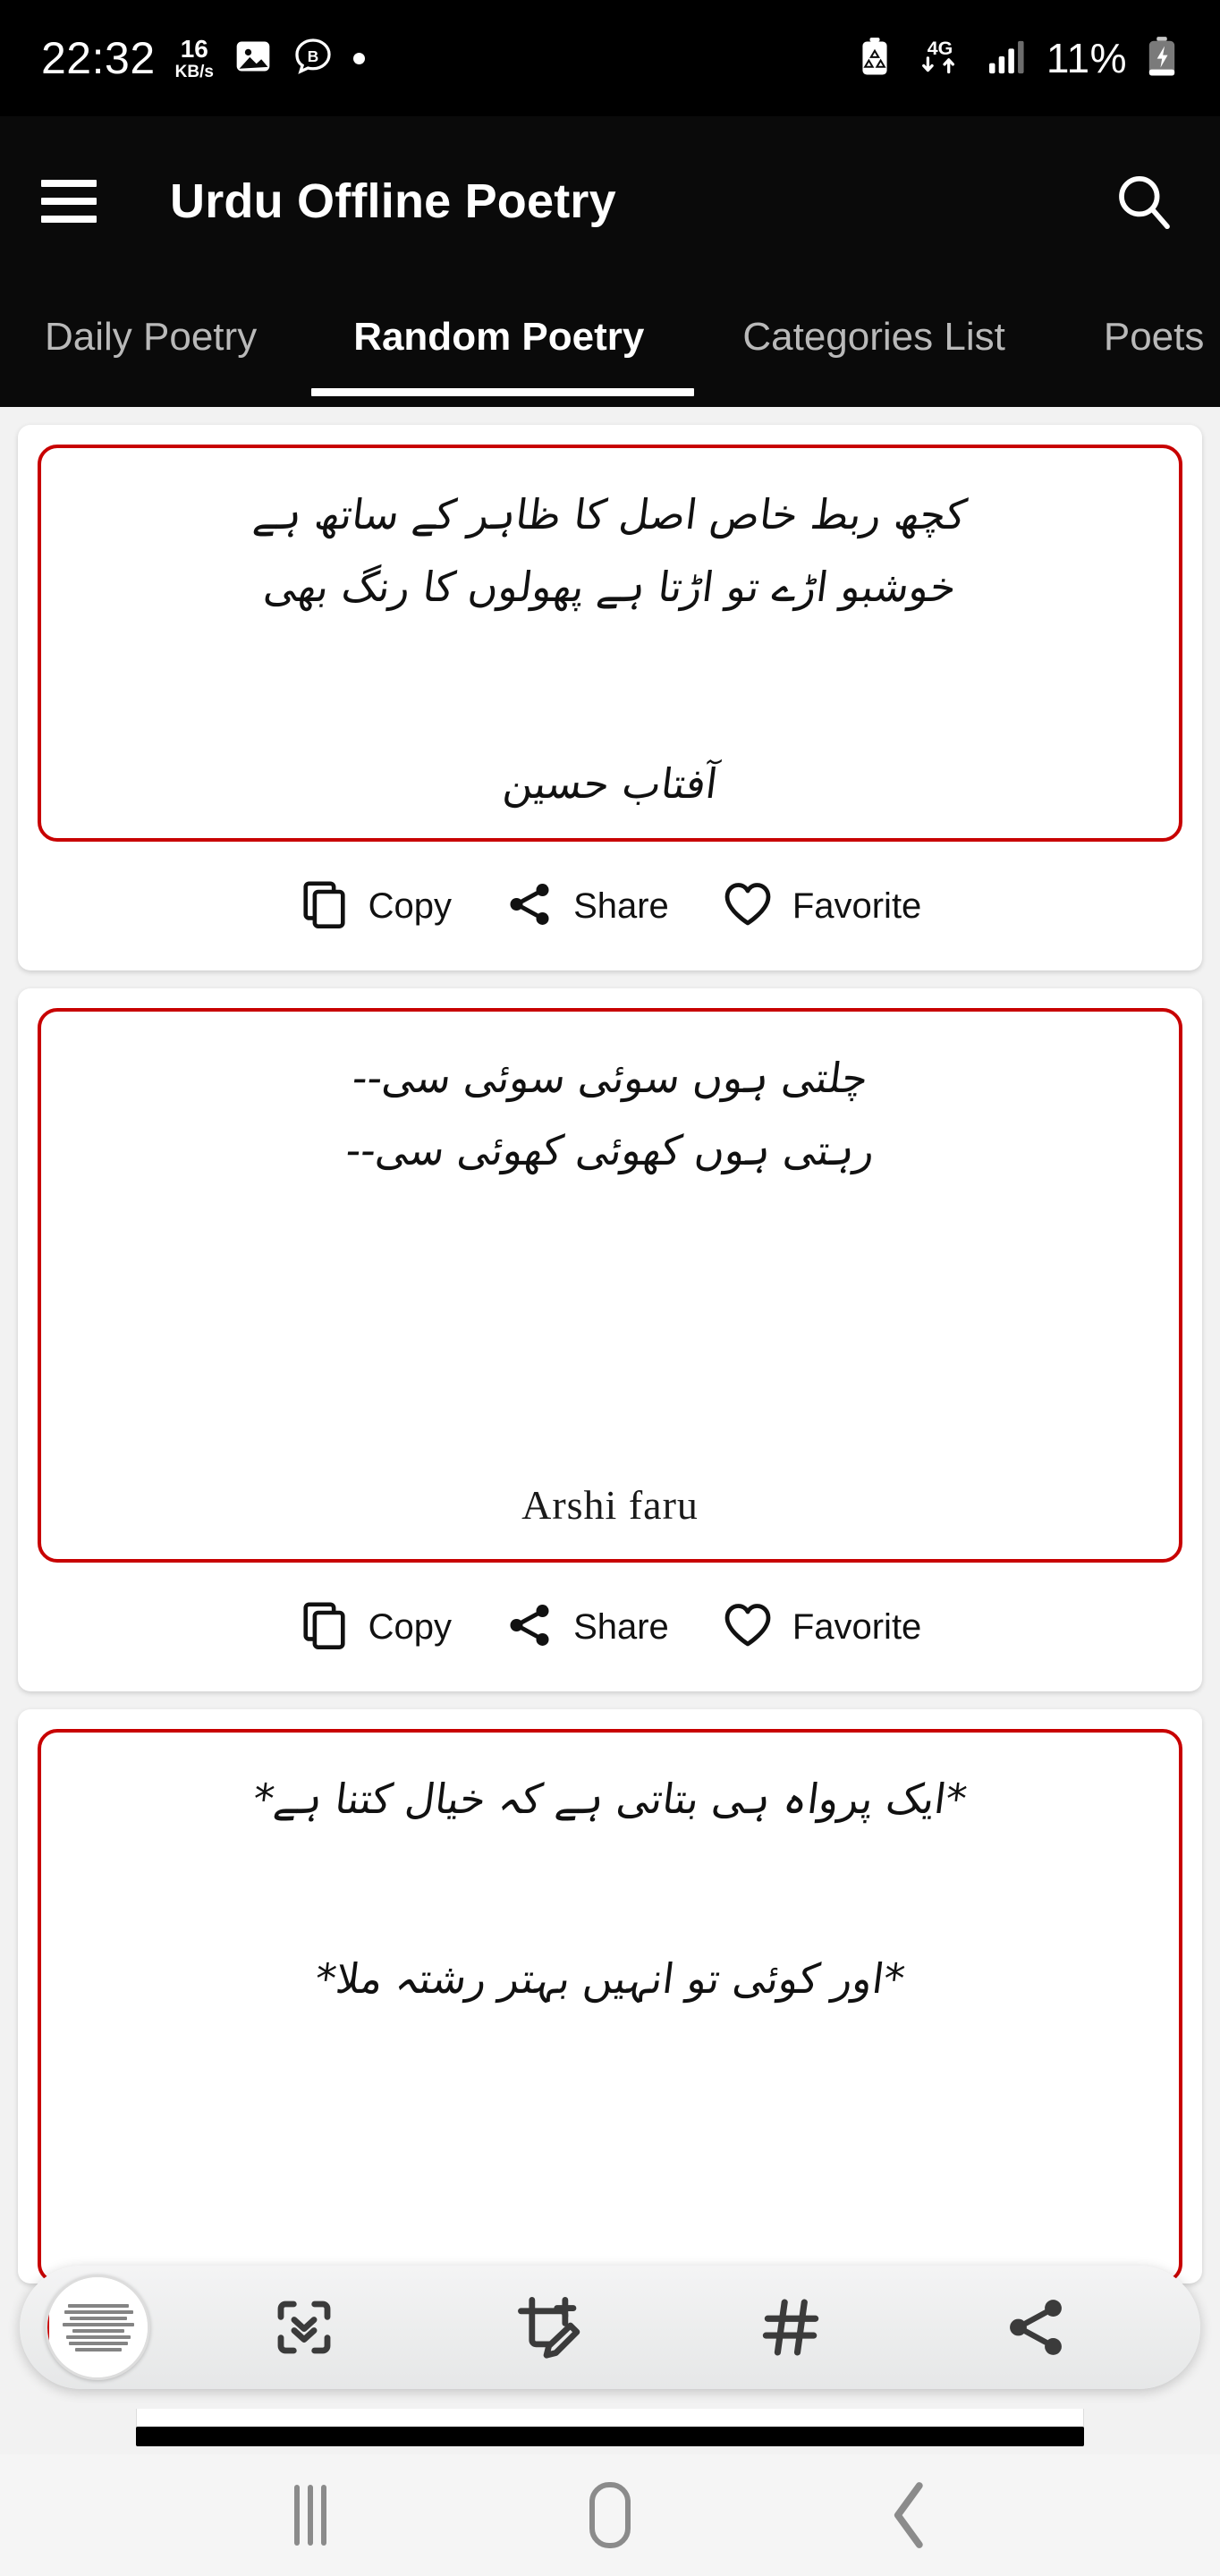 The height and width of the screenshot is (2576, 1220). Describe the element at coordinates (304, 2327) in the screenshot. I see `scroll-capture-icon` at that location.